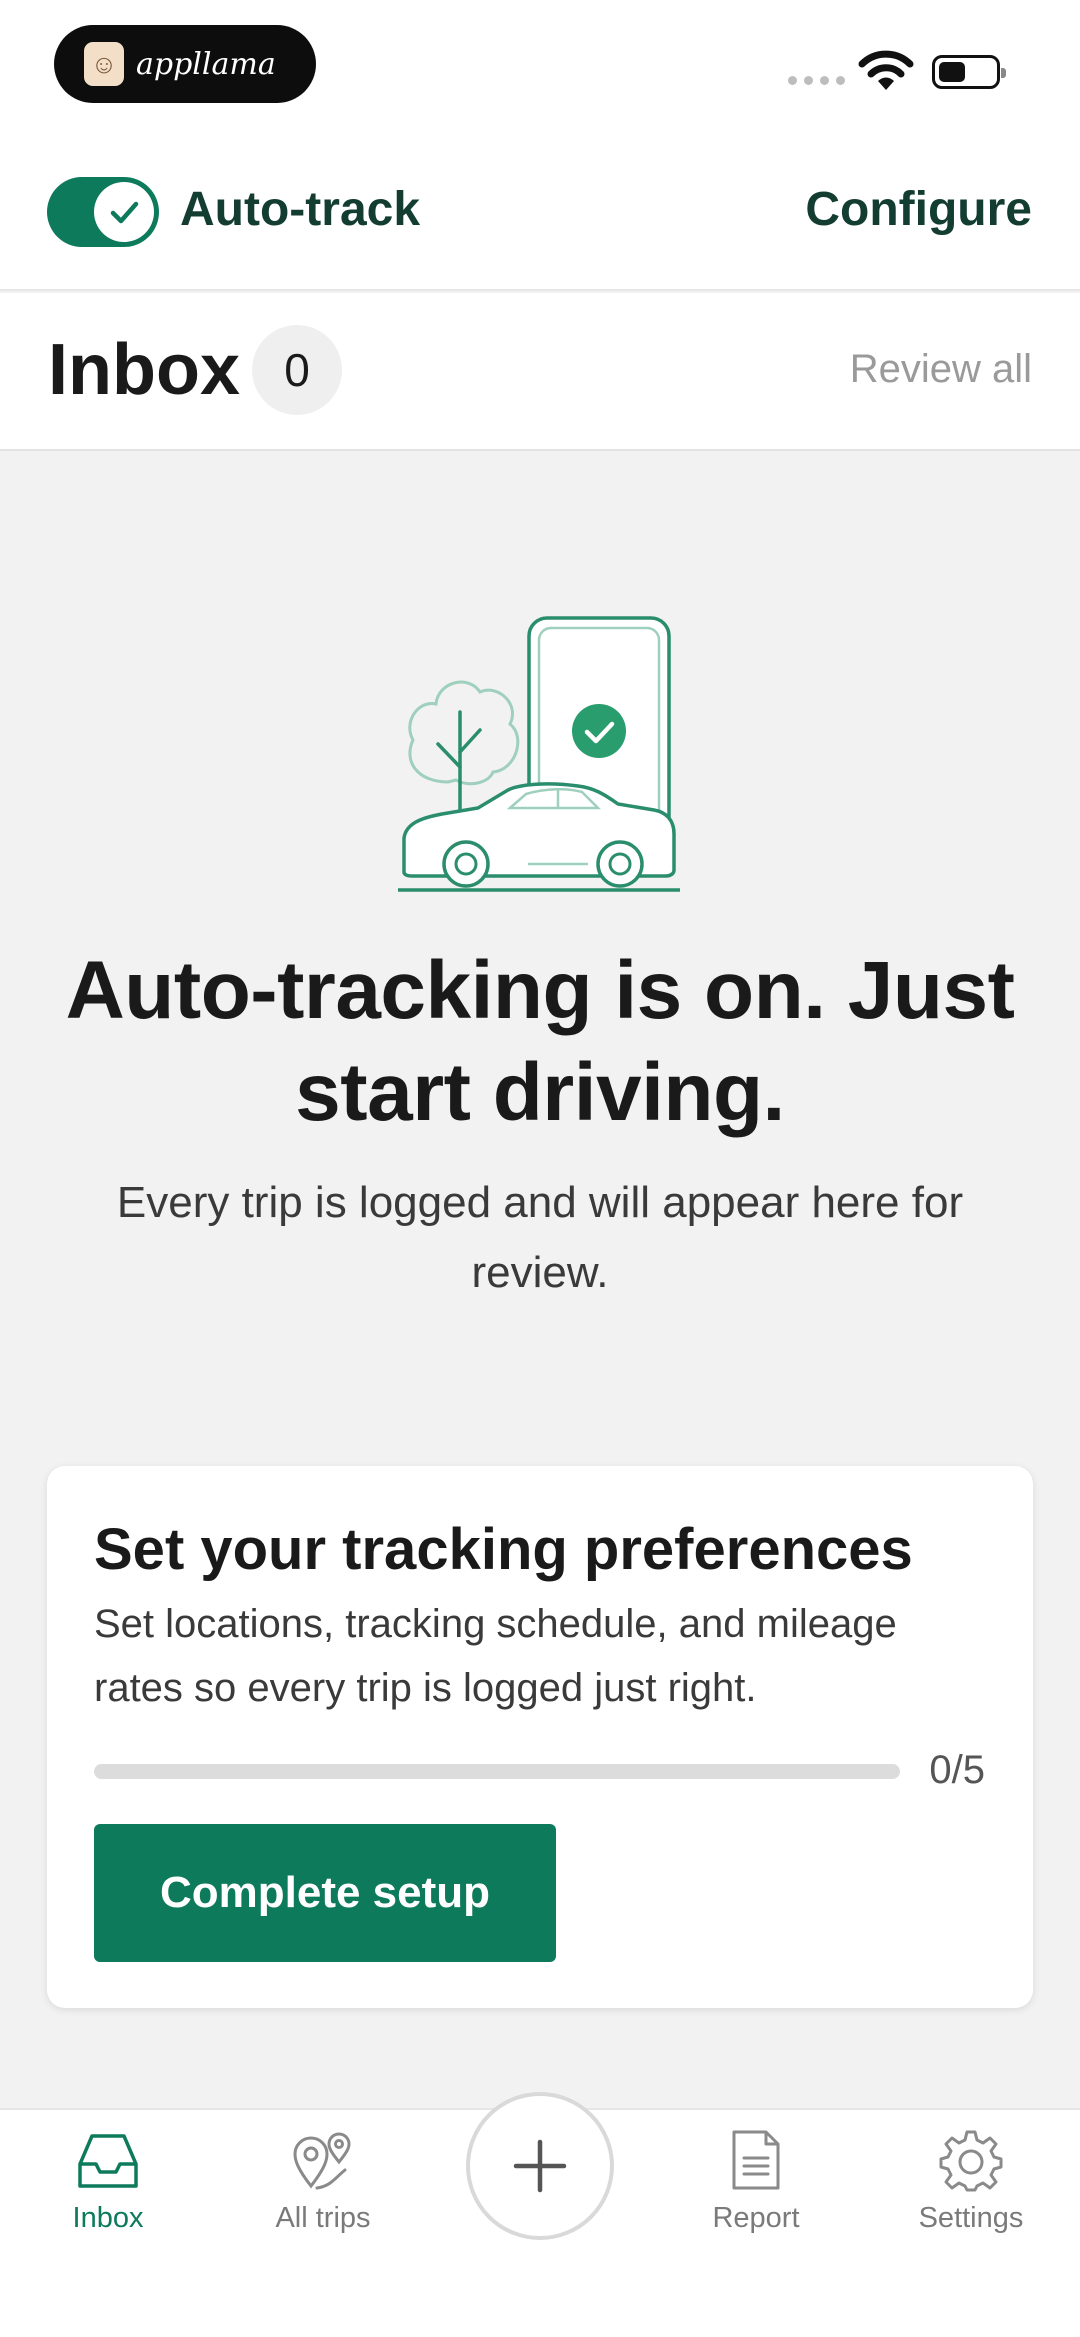 The height and width of the screenshot is (2337, 1080). Describe the element at coordinates (756, 2218) in the screenshot. I see `tab-label: Report` at that location.